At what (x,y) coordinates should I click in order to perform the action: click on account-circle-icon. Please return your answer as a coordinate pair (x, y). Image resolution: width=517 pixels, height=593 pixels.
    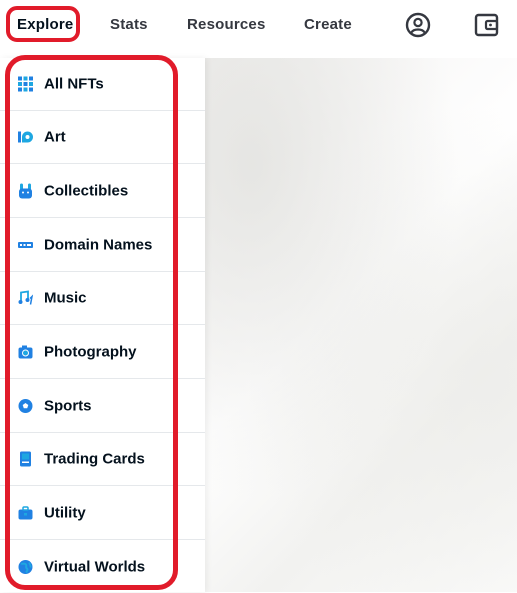
    Looking at the image, I should click on (418, 25).